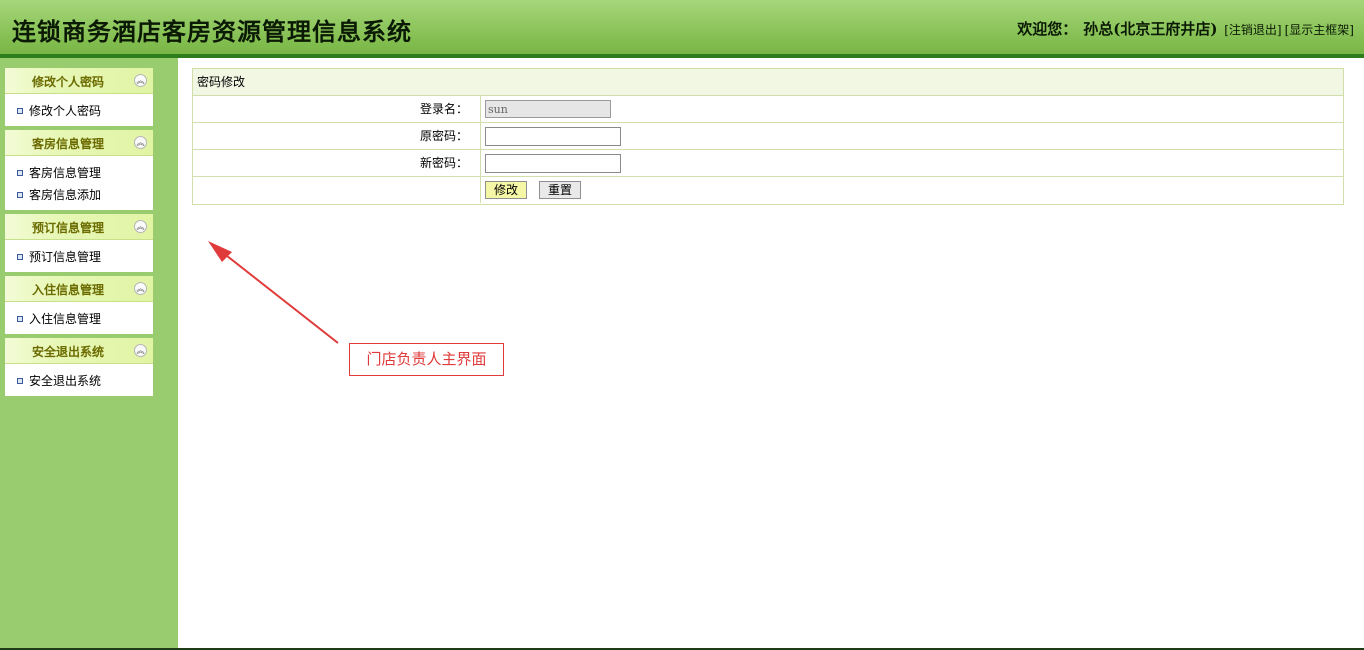 Image resolution: width=1364 pixels, height=650 pixels. Describe the element at coordinates (426, 359) in the screenshot. I see `annotation-label: 门店负责人主界面` at that location.